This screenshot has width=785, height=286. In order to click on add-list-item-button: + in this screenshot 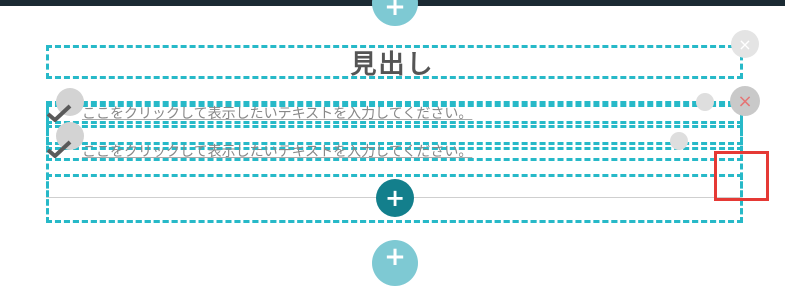, I will do `click(395, 198)`.